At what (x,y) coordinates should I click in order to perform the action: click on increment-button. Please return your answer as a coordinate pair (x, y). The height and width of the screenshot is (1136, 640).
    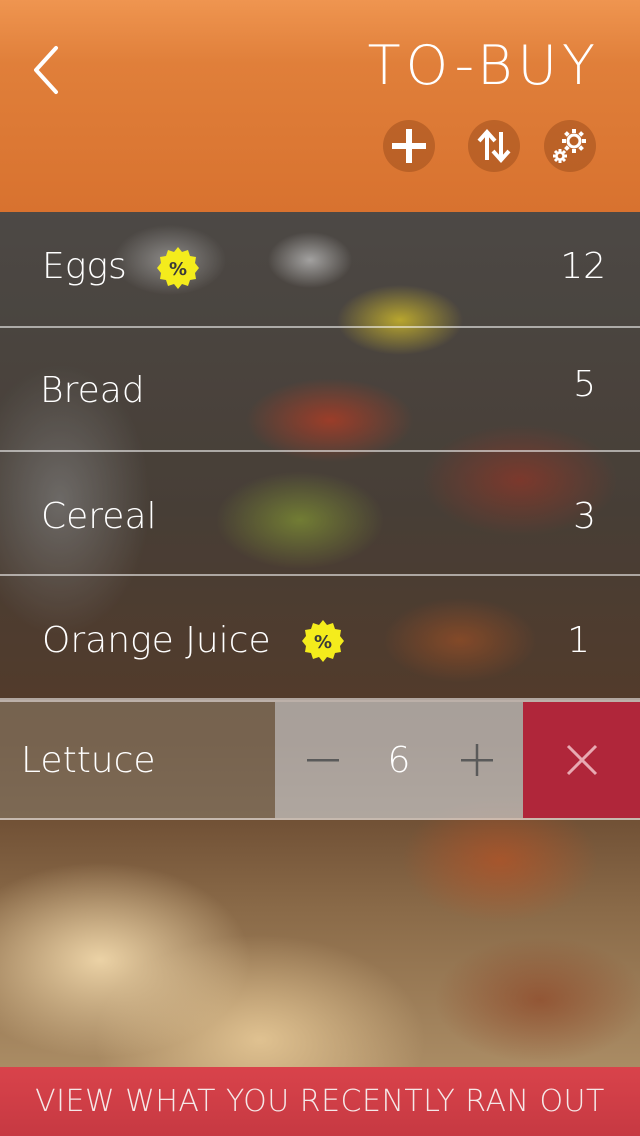
    Looking at the image, I should click on (477, 760).